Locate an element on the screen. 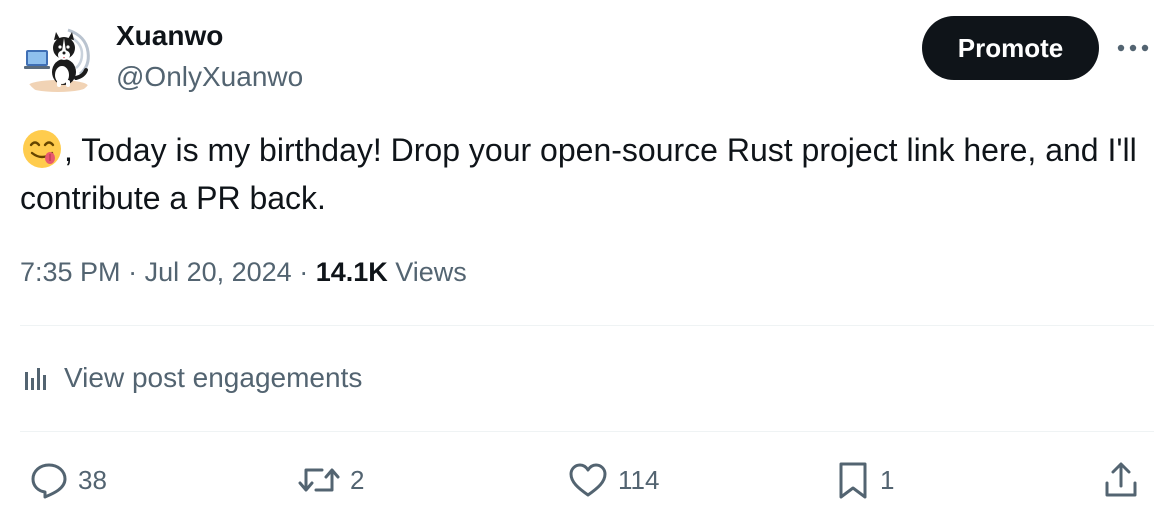  repost-icon is located at coordinates (319, 480).